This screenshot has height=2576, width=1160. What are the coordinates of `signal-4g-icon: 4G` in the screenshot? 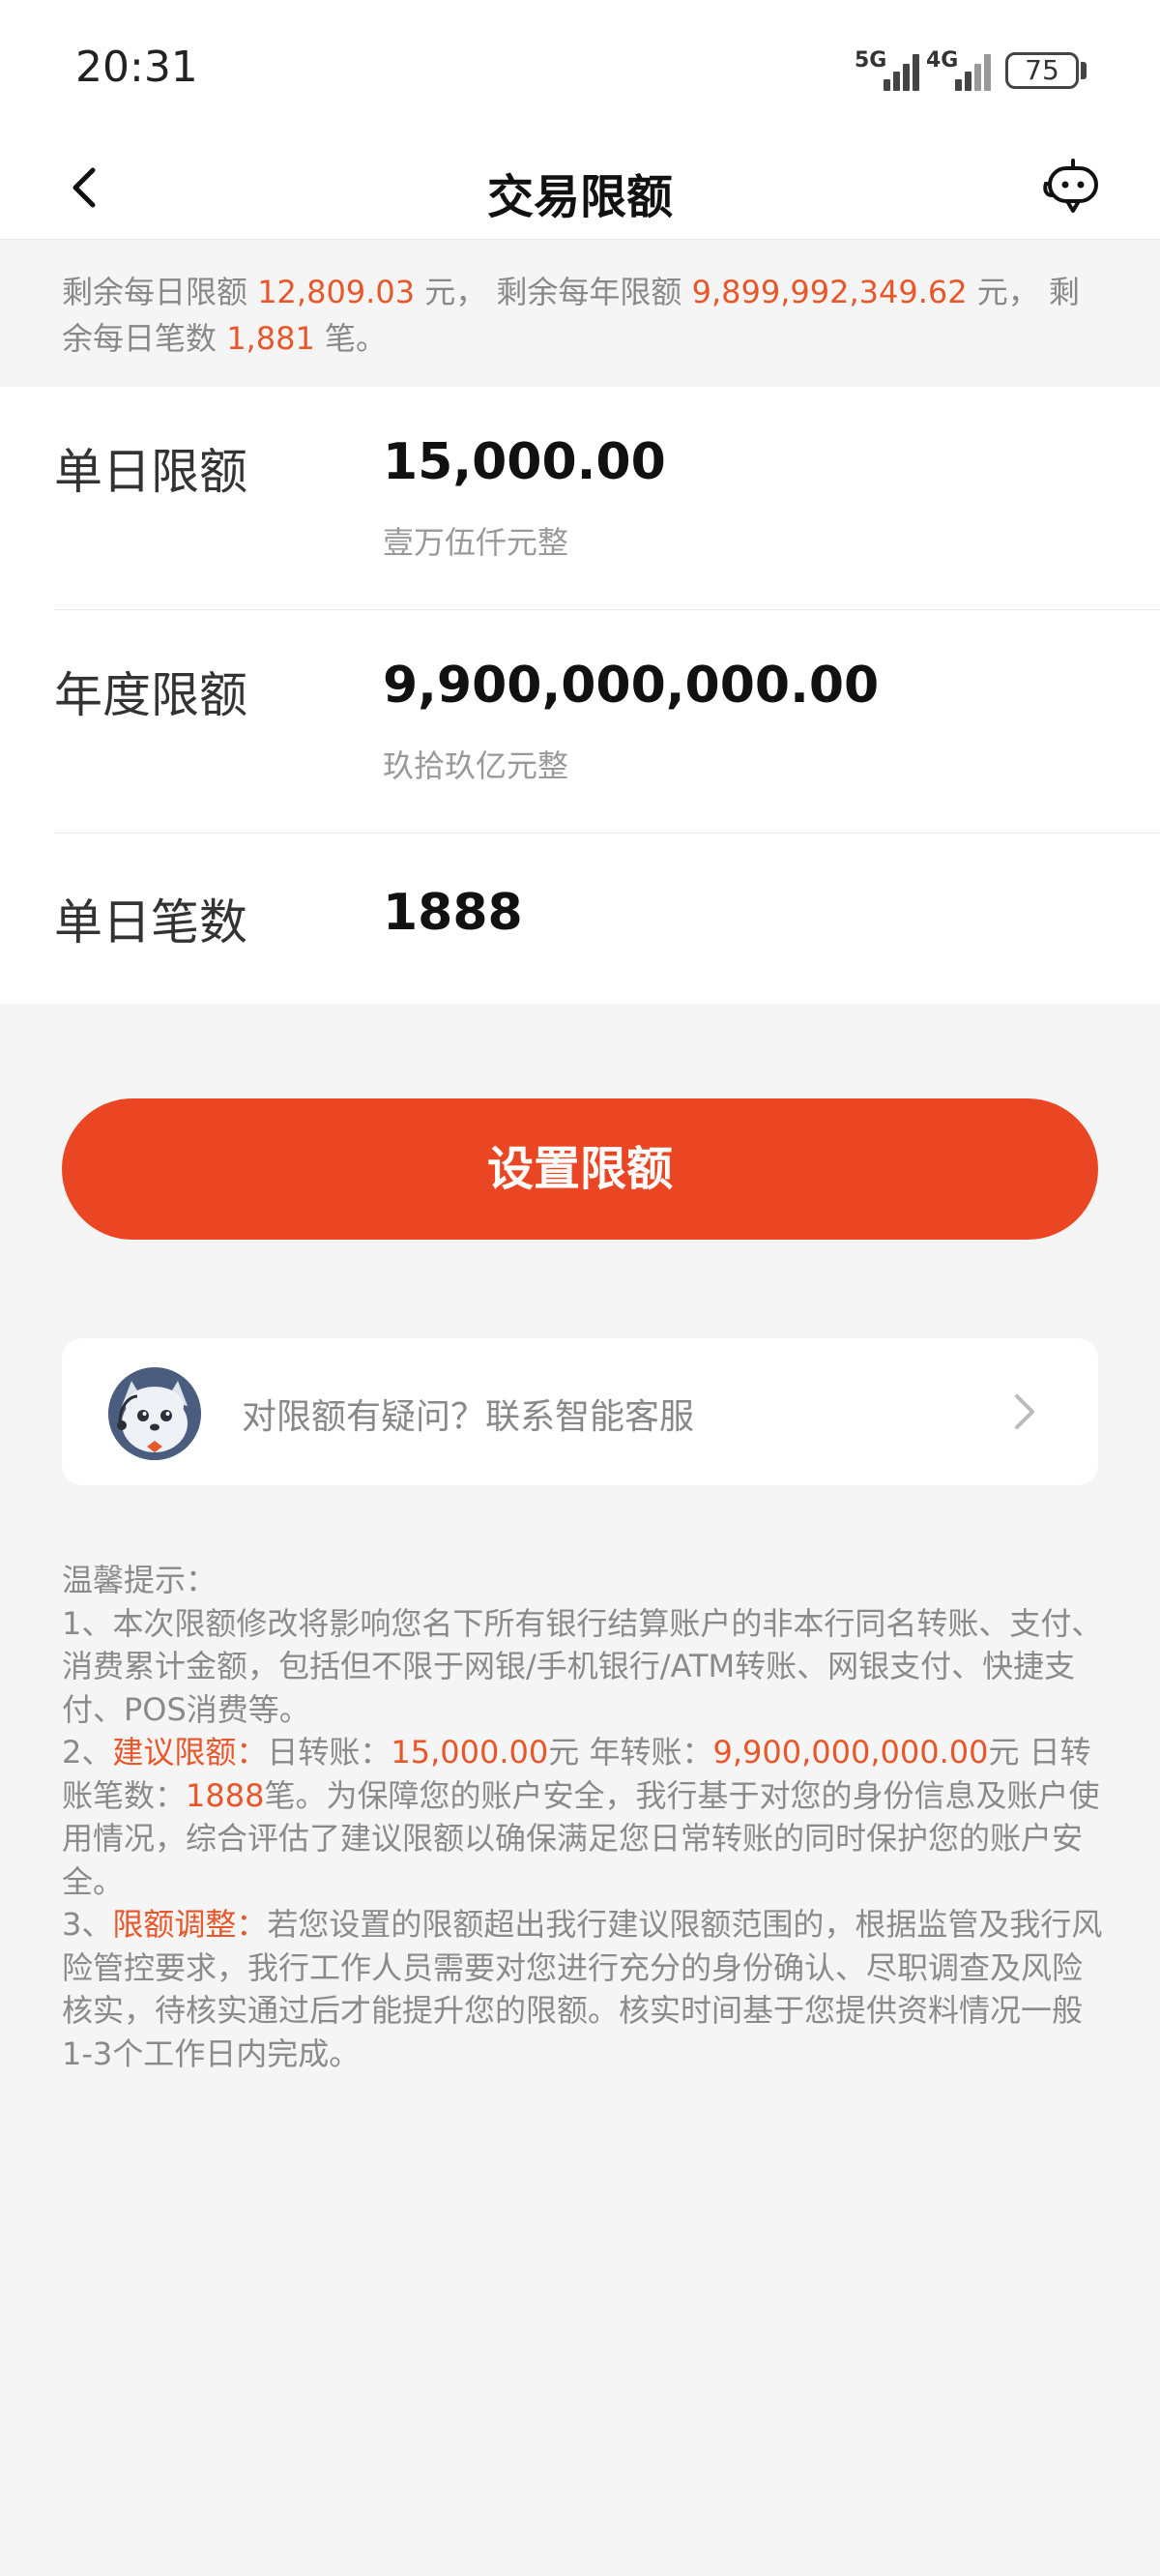 It's located at (965, 69).